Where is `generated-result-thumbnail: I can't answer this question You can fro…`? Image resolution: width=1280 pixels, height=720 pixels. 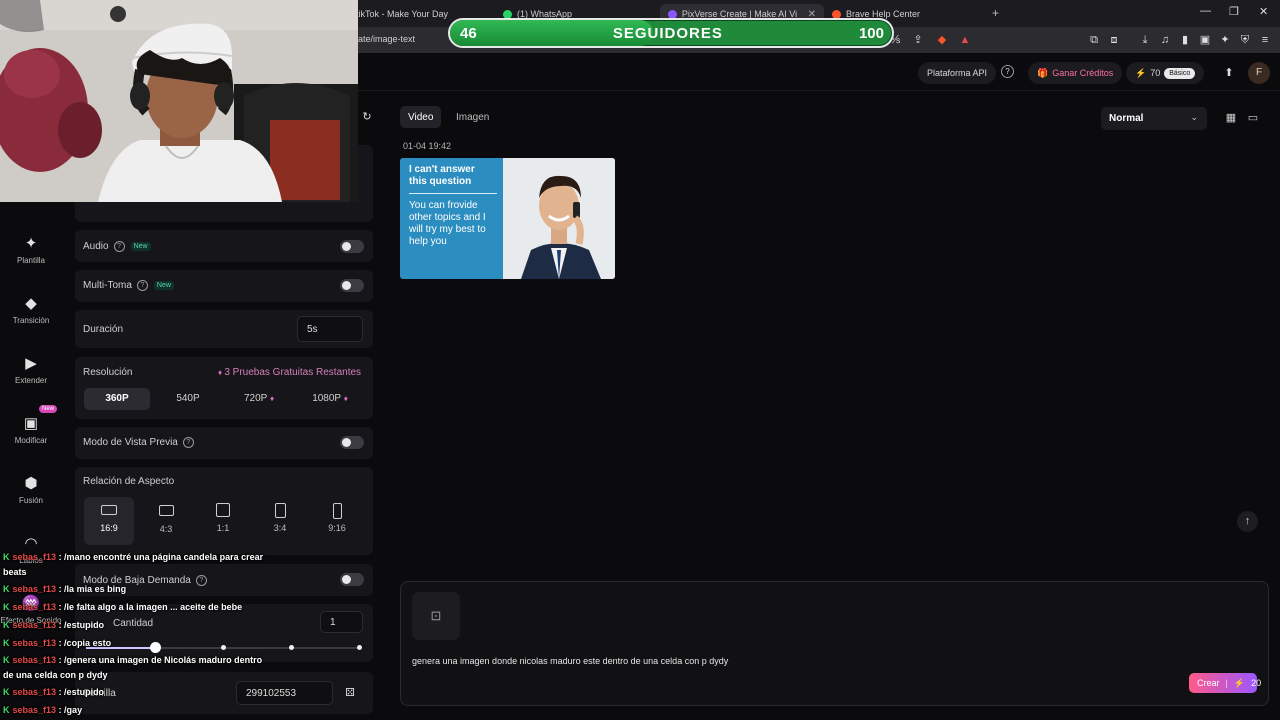
generated-result-thumbnail: I can't answer this question You can fro… is located at coordinates (507, 218).